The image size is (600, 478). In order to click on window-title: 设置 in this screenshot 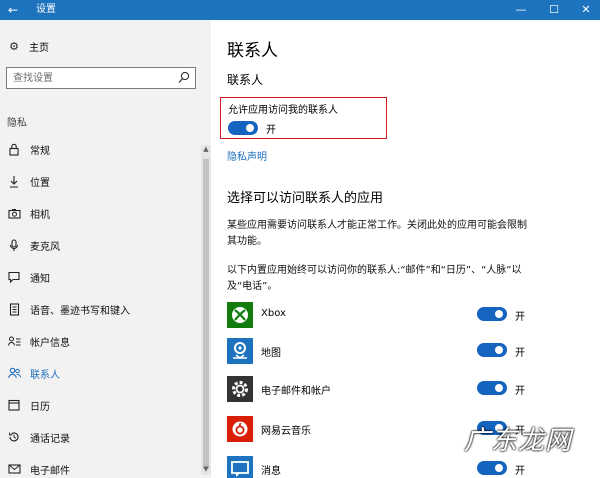, I will do `click(46, 9)`.